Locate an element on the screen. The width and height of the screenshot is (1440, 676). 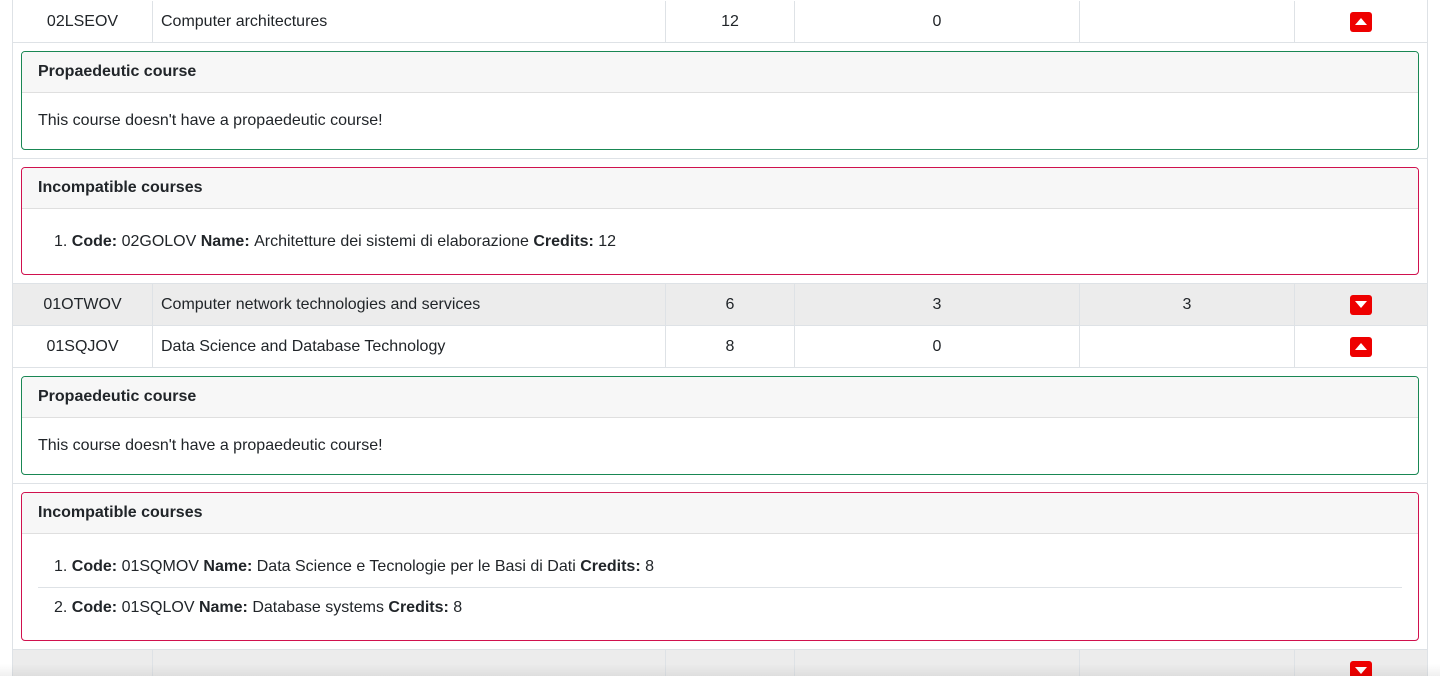
course-enrolled: 3 is located at coordinates (937, 304).